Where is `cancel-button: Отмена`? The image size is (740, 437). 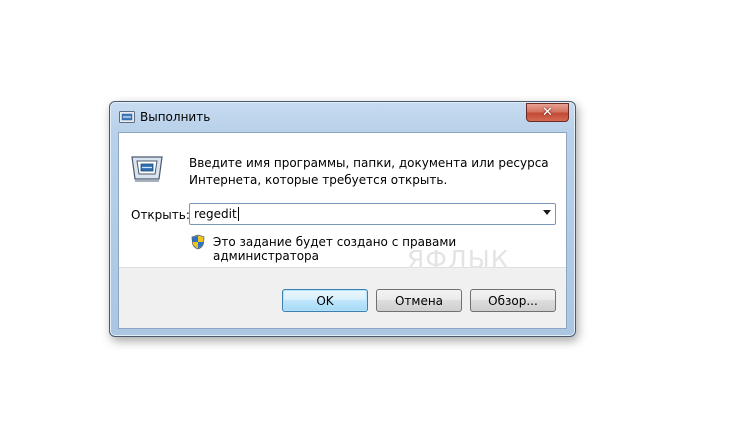
cancel-button: Отмена is located at coordinates (419, 300).